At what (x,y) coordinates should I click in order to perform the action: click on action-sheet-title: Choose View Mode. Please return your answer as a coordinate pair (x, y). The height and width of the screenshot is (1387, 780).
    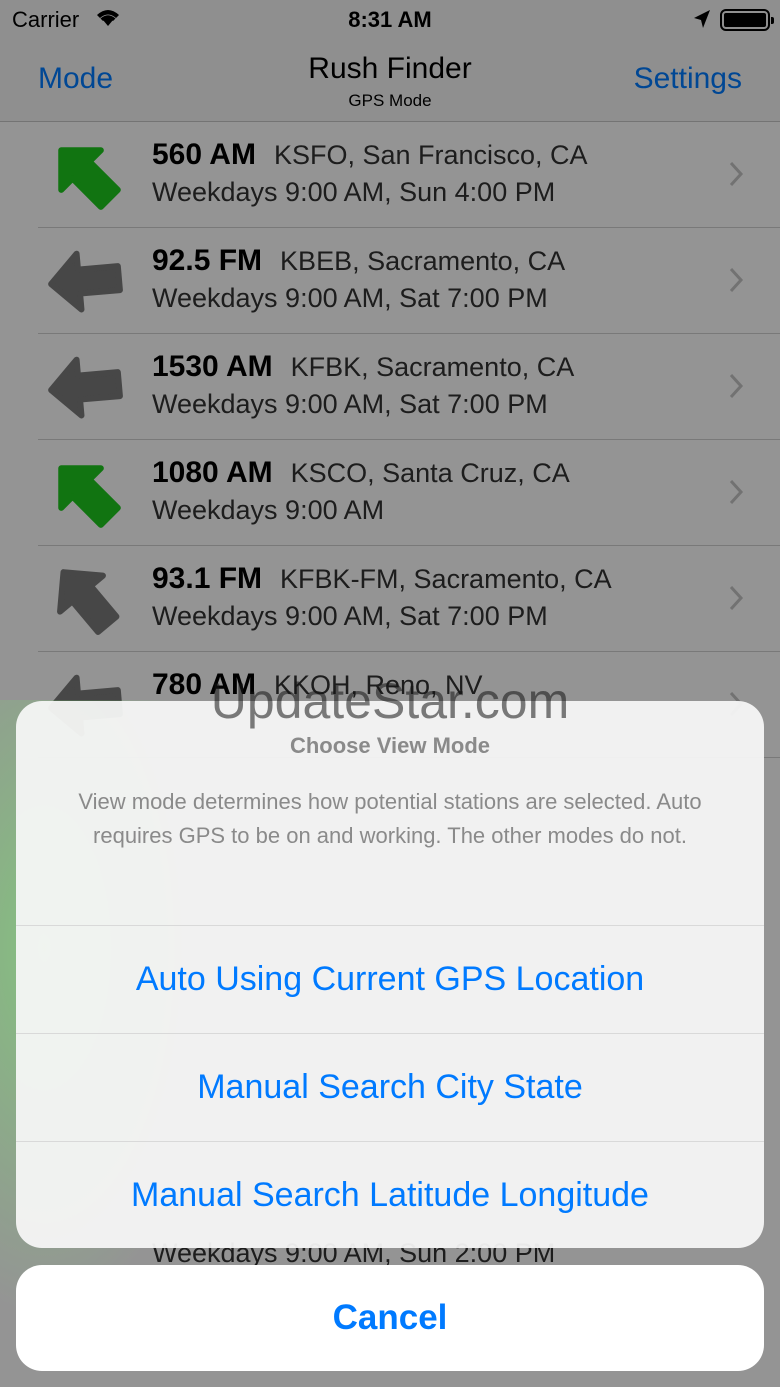
    Looking at the image, I should click on (390, 745).